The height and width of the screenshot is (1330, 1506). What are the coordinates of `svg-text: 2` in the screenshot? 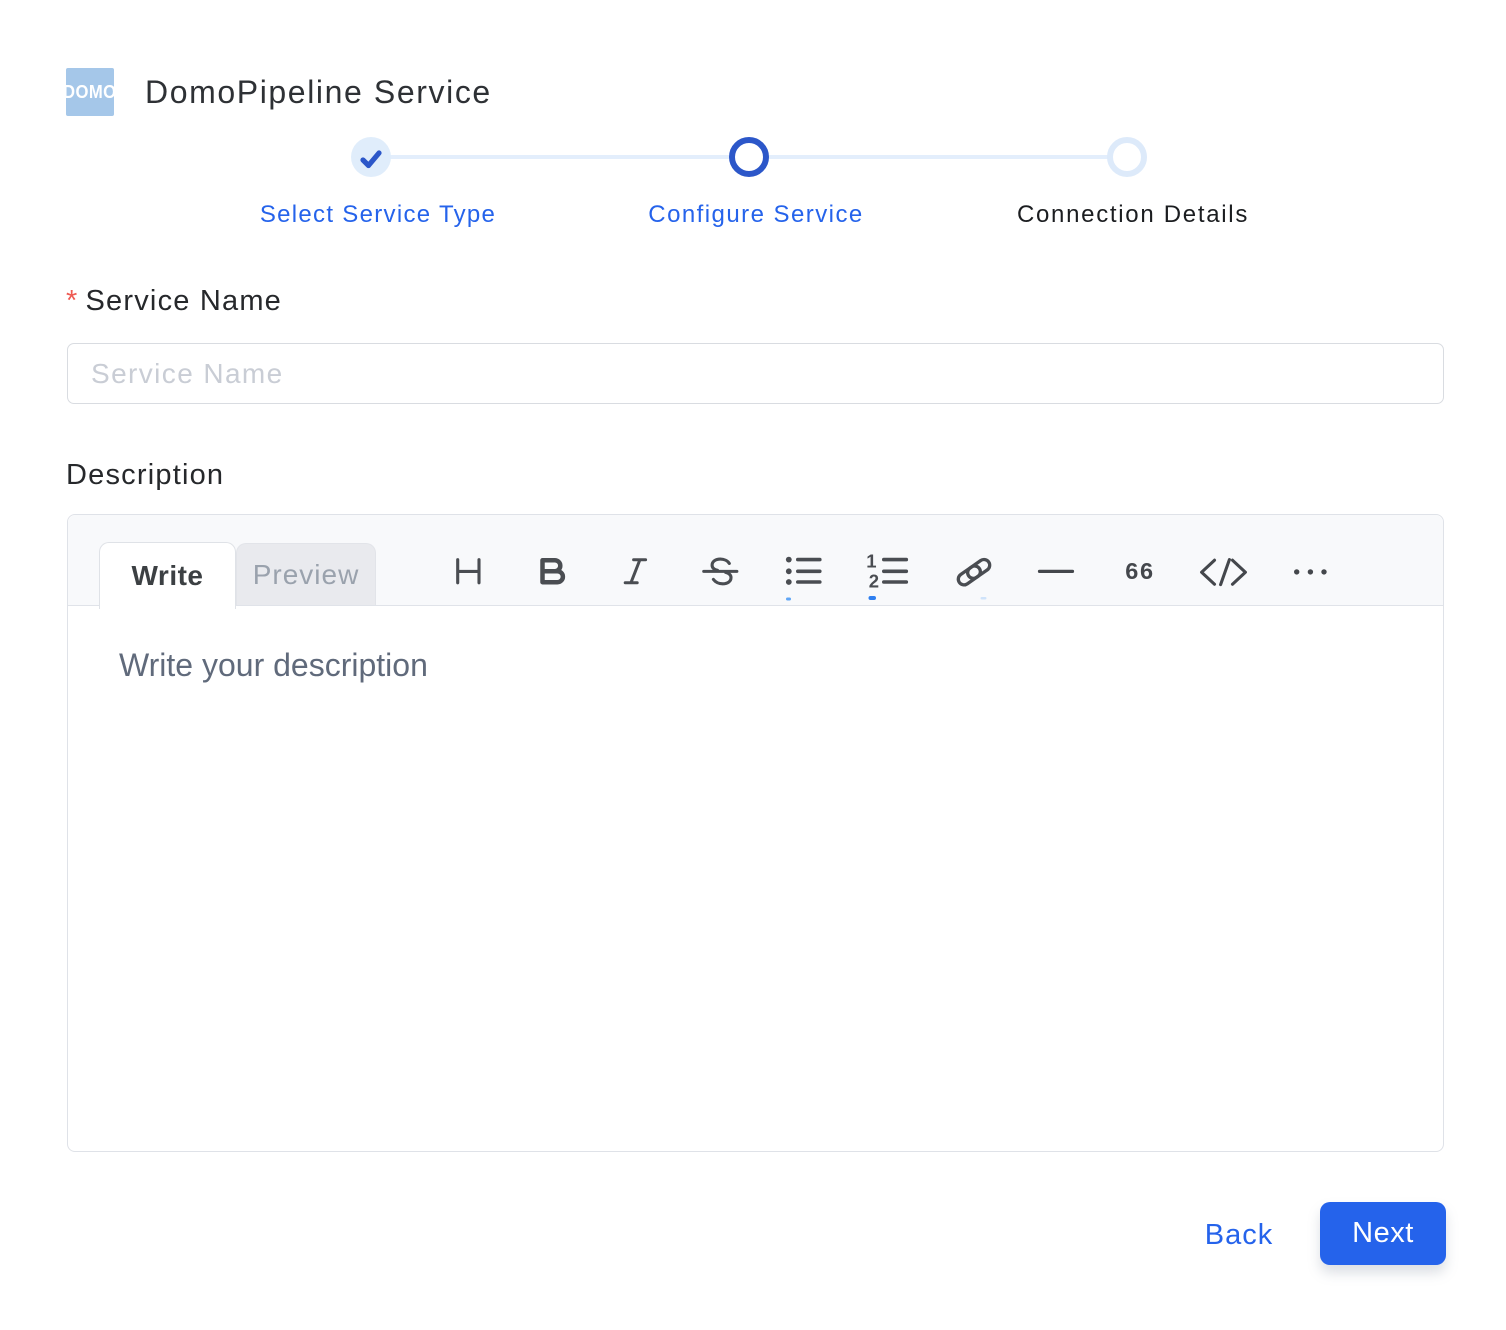 It's located at (874, 580).